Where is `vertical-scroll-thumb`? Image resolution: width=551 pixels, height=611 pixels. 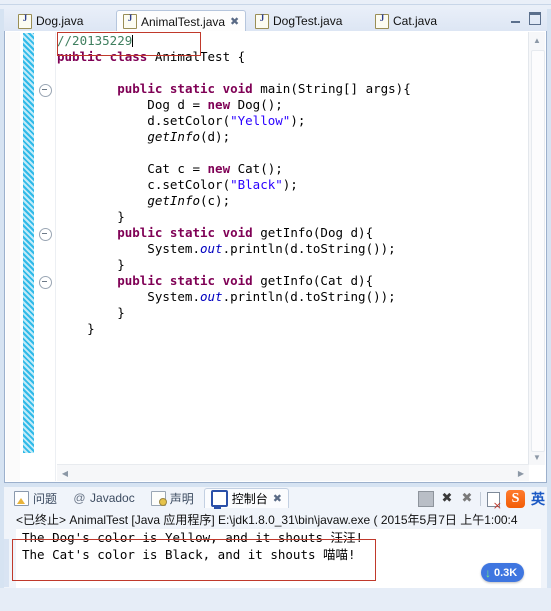
vertical-scroll-thumb is located at coordinates (538, 251).